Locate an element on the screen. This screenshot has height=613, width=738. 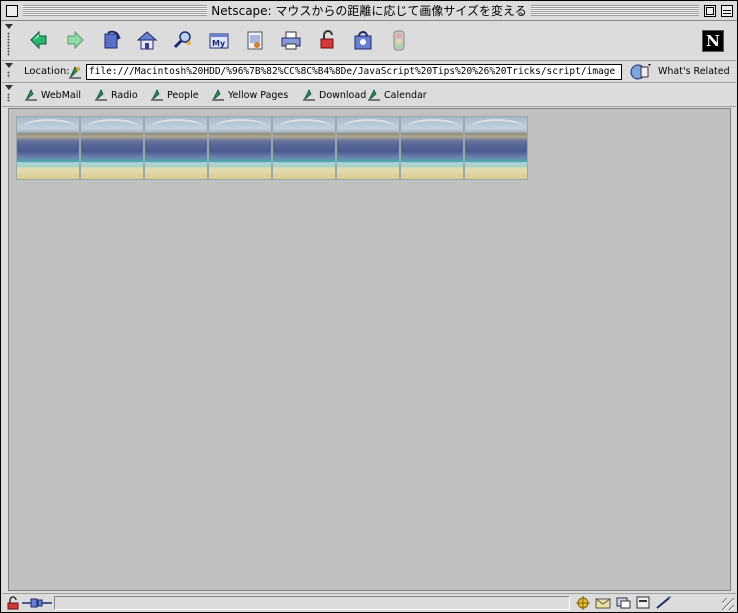
status-bar is located at coordinates (369, 602).